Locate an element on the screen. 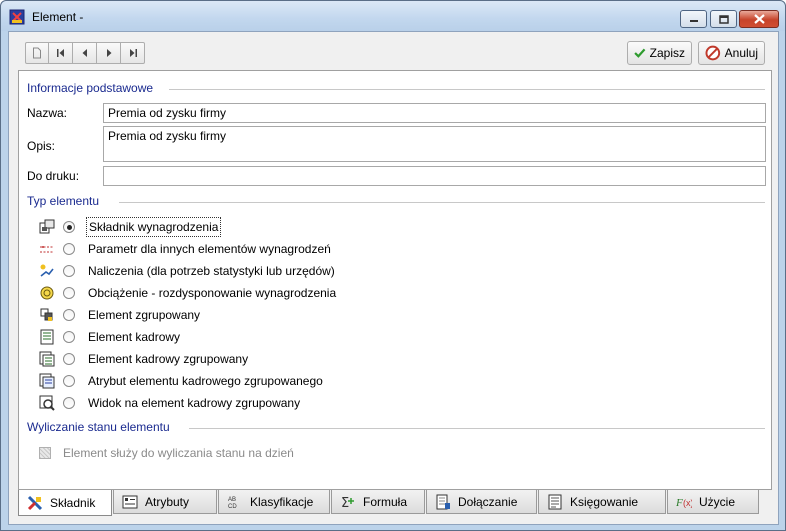 This screenshot has height=531, width=786. svg-text: CD is located at coordinates (232, 507).